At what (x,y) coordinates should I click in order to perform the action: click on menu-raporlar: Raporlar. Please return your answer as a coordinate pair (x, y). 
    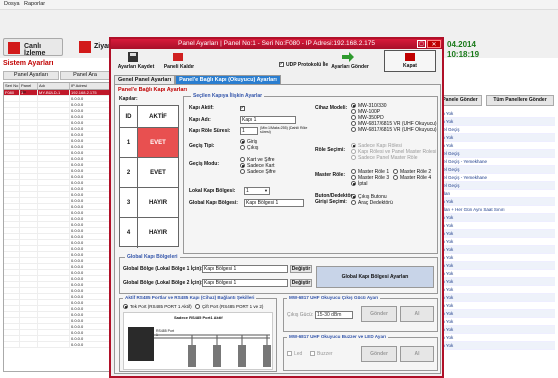
    Looking at the image, I should click on (34, 4).